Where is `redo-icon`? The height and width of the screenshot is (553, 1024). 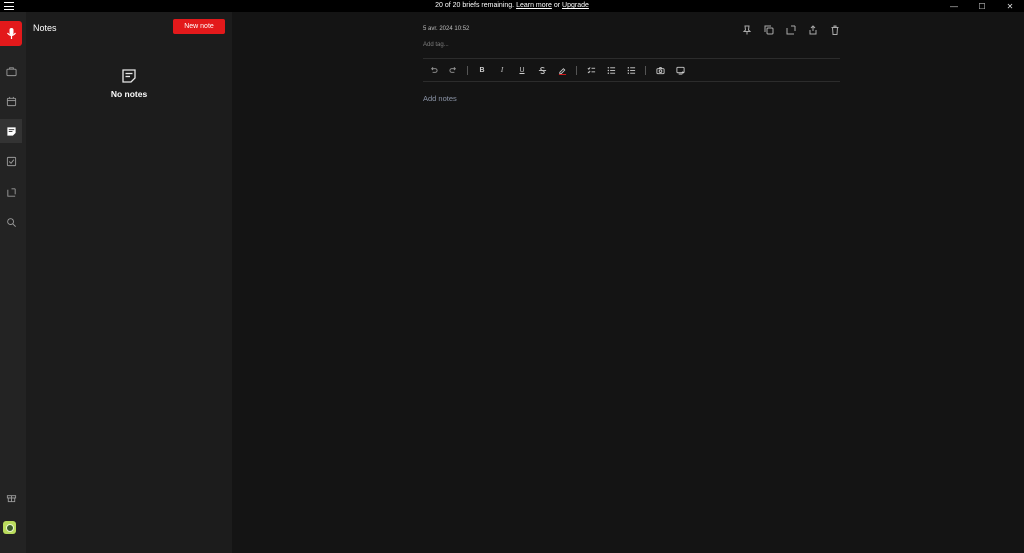 redo-icon is located at coordinates (453, 70).